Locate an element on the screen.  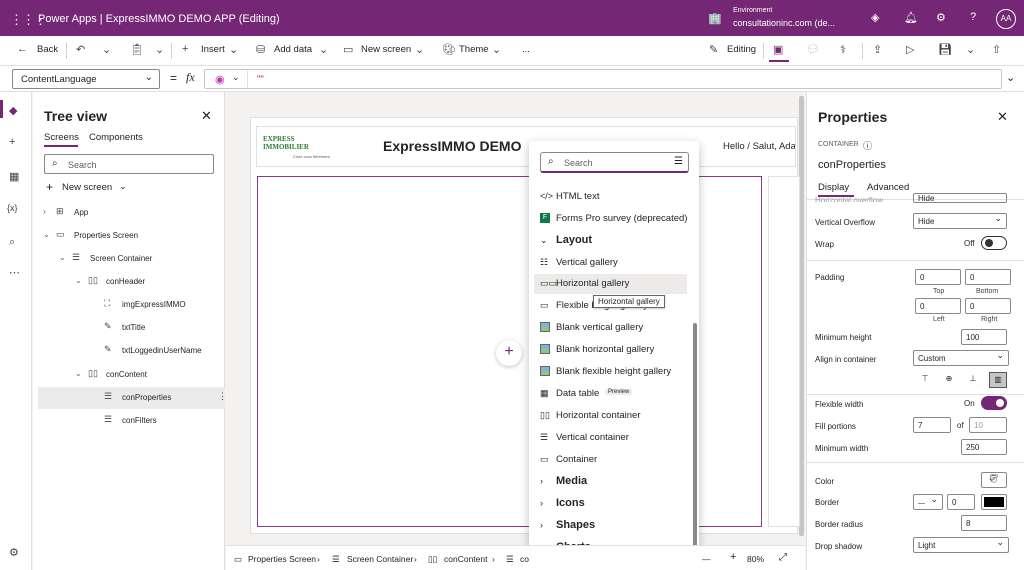
tree-node-properties-screen: ⌄ ▭ Properties Screen is located at coordinates (131, 236).